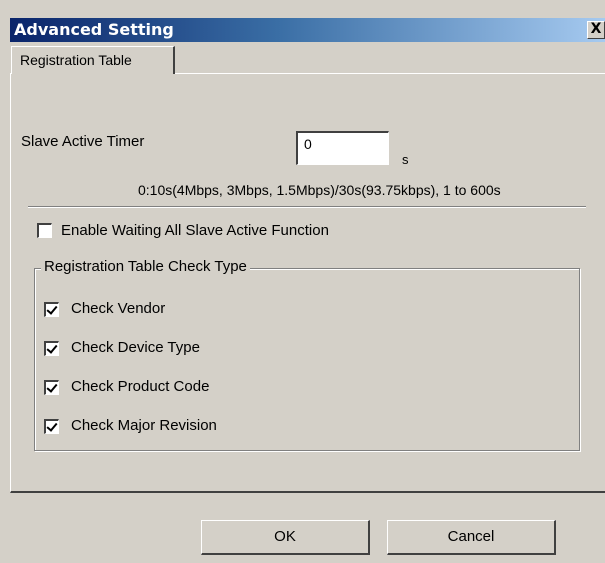 The image size is (605, 563). I want to click on title-bar: Advanced Setting X, so click(307, 30).